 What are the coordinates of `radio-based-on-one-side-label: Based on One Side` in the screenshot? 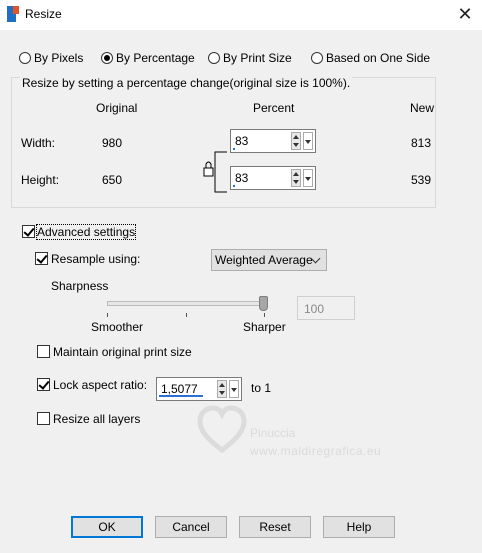 It's located at (378, 58).